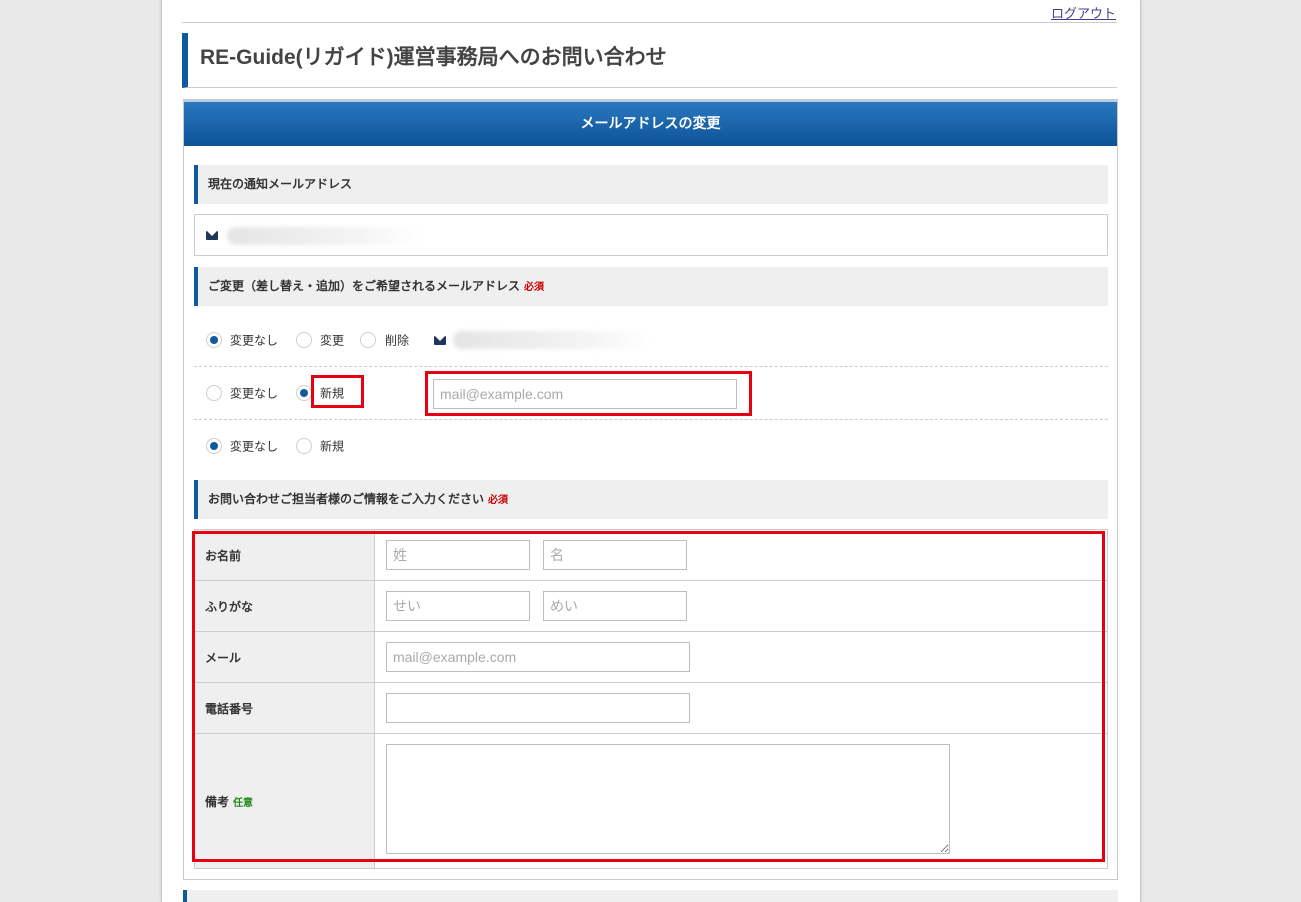  I want to click on email-row-2: 変更なし 新規, so click(651, 393).